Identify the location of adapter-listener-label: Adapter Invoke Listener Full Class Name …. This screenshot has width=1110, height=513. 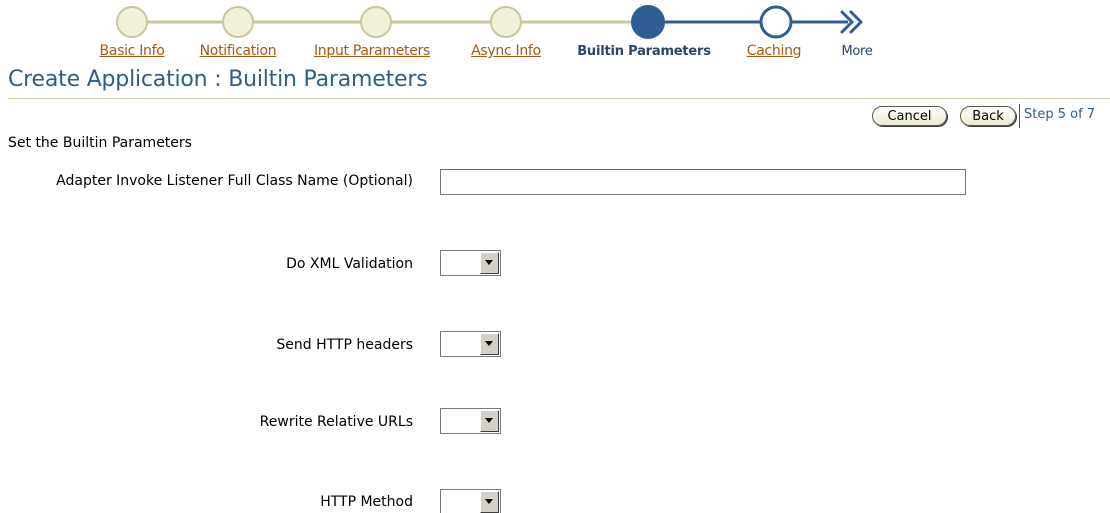
(234, 181).